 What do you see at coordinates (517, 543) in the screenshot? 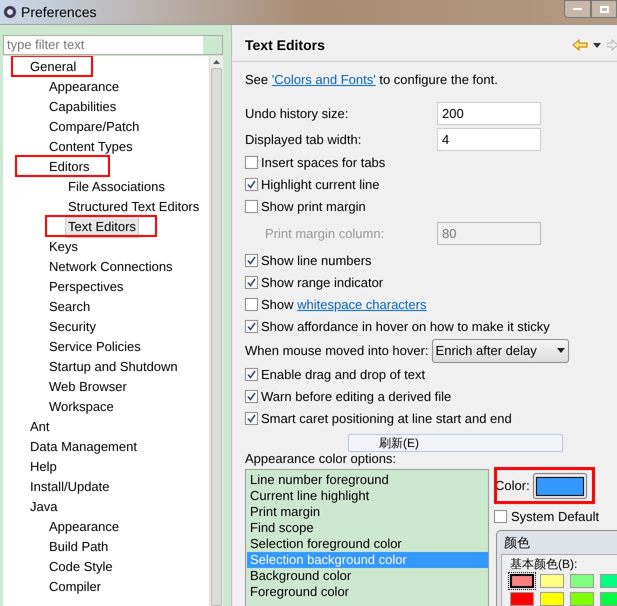
I see `dialog-title: 颜色` at bounding box center [517, 543].